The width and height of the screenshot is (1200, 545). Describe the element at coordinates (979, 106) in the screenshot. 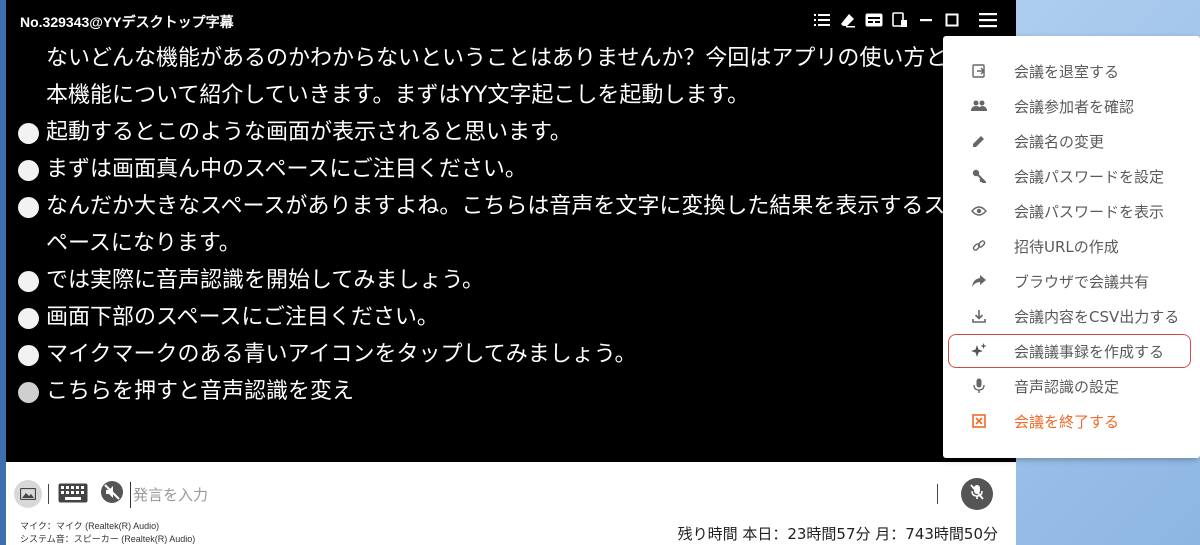

I see `people-icon` at that location.